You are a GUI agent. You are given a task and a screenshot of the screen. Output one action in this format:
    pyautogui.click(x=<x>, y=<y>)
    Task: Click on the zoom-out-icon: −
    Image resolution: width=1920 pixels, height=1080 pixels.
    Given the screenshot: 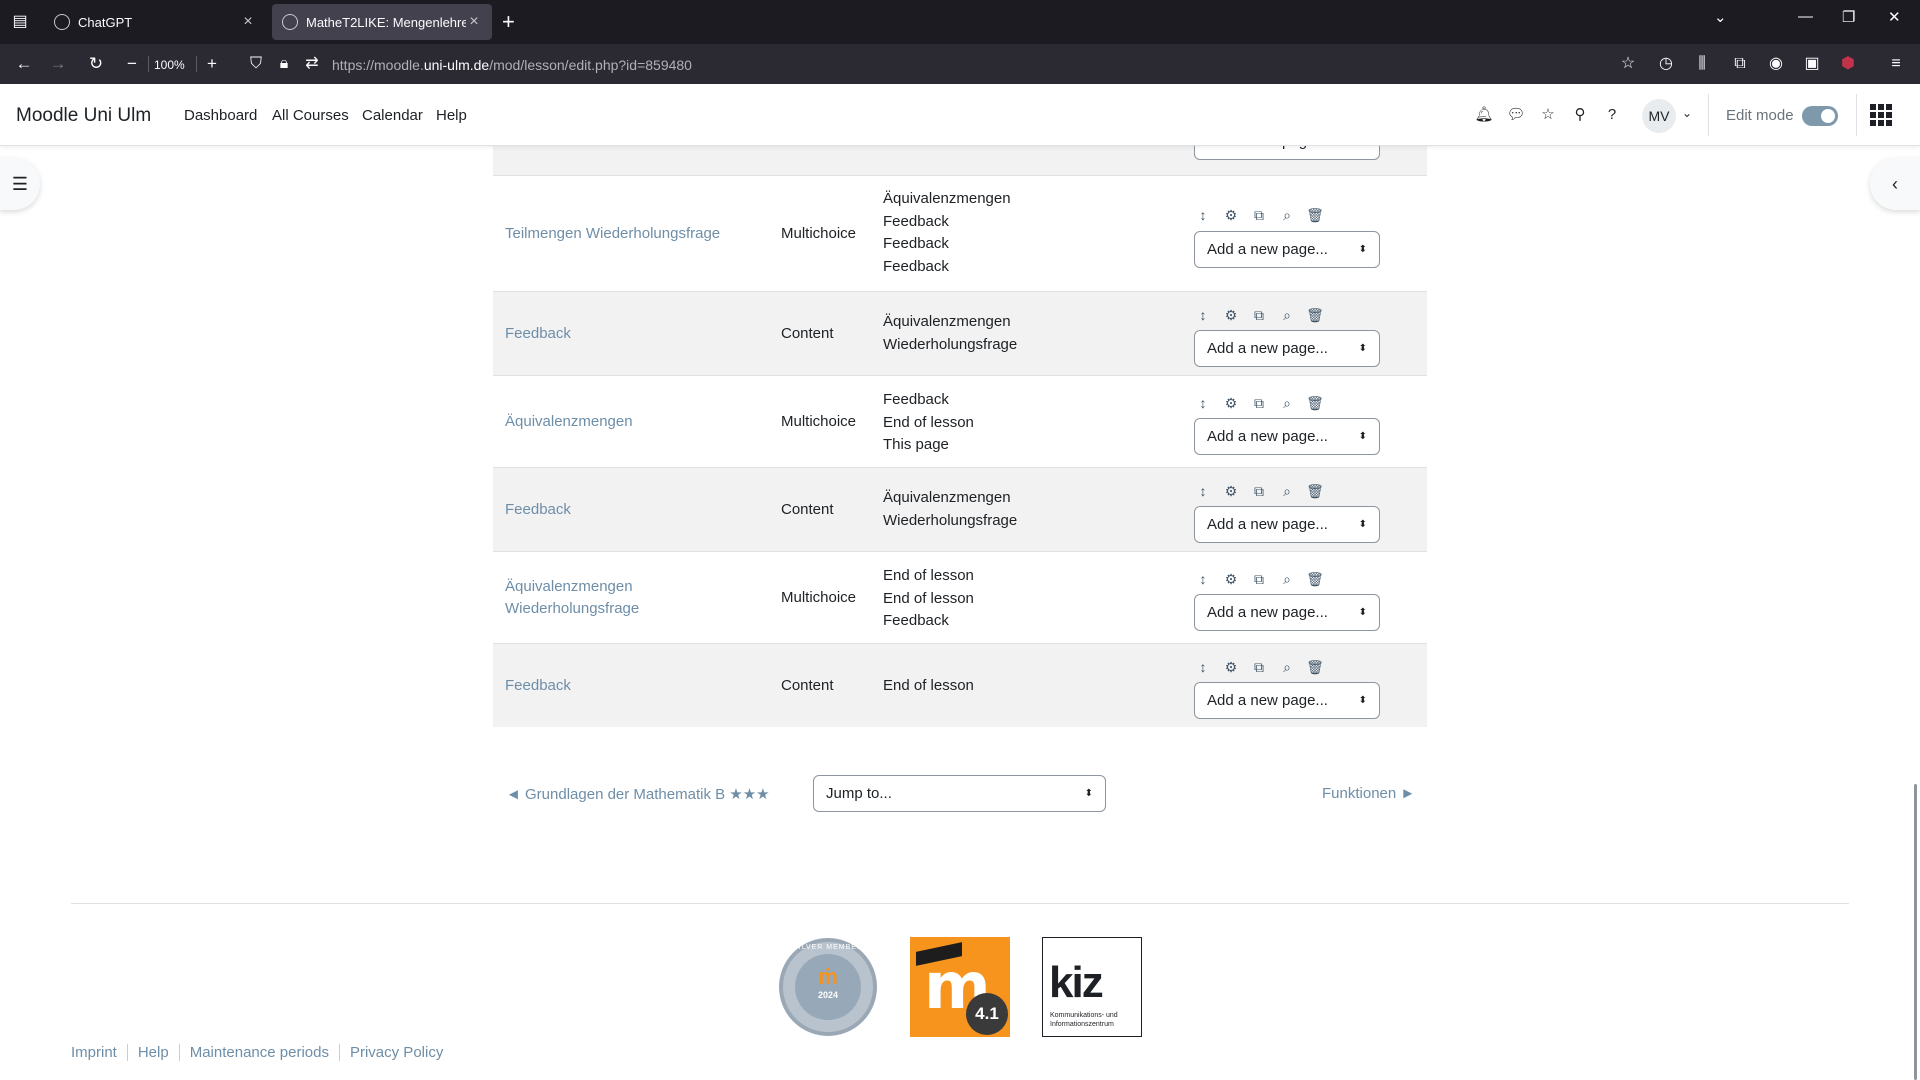 What is the action you would take?
    pyautogui.click(x=132, y=64)
    